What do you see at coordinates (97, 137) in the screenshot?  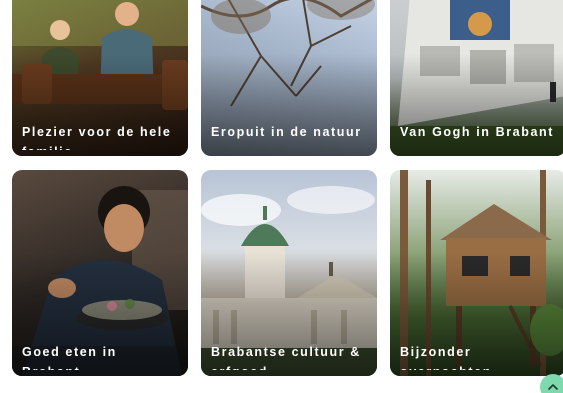 I see `card-title: Plezier voor de hele familie` at bounding box center [97, 137].